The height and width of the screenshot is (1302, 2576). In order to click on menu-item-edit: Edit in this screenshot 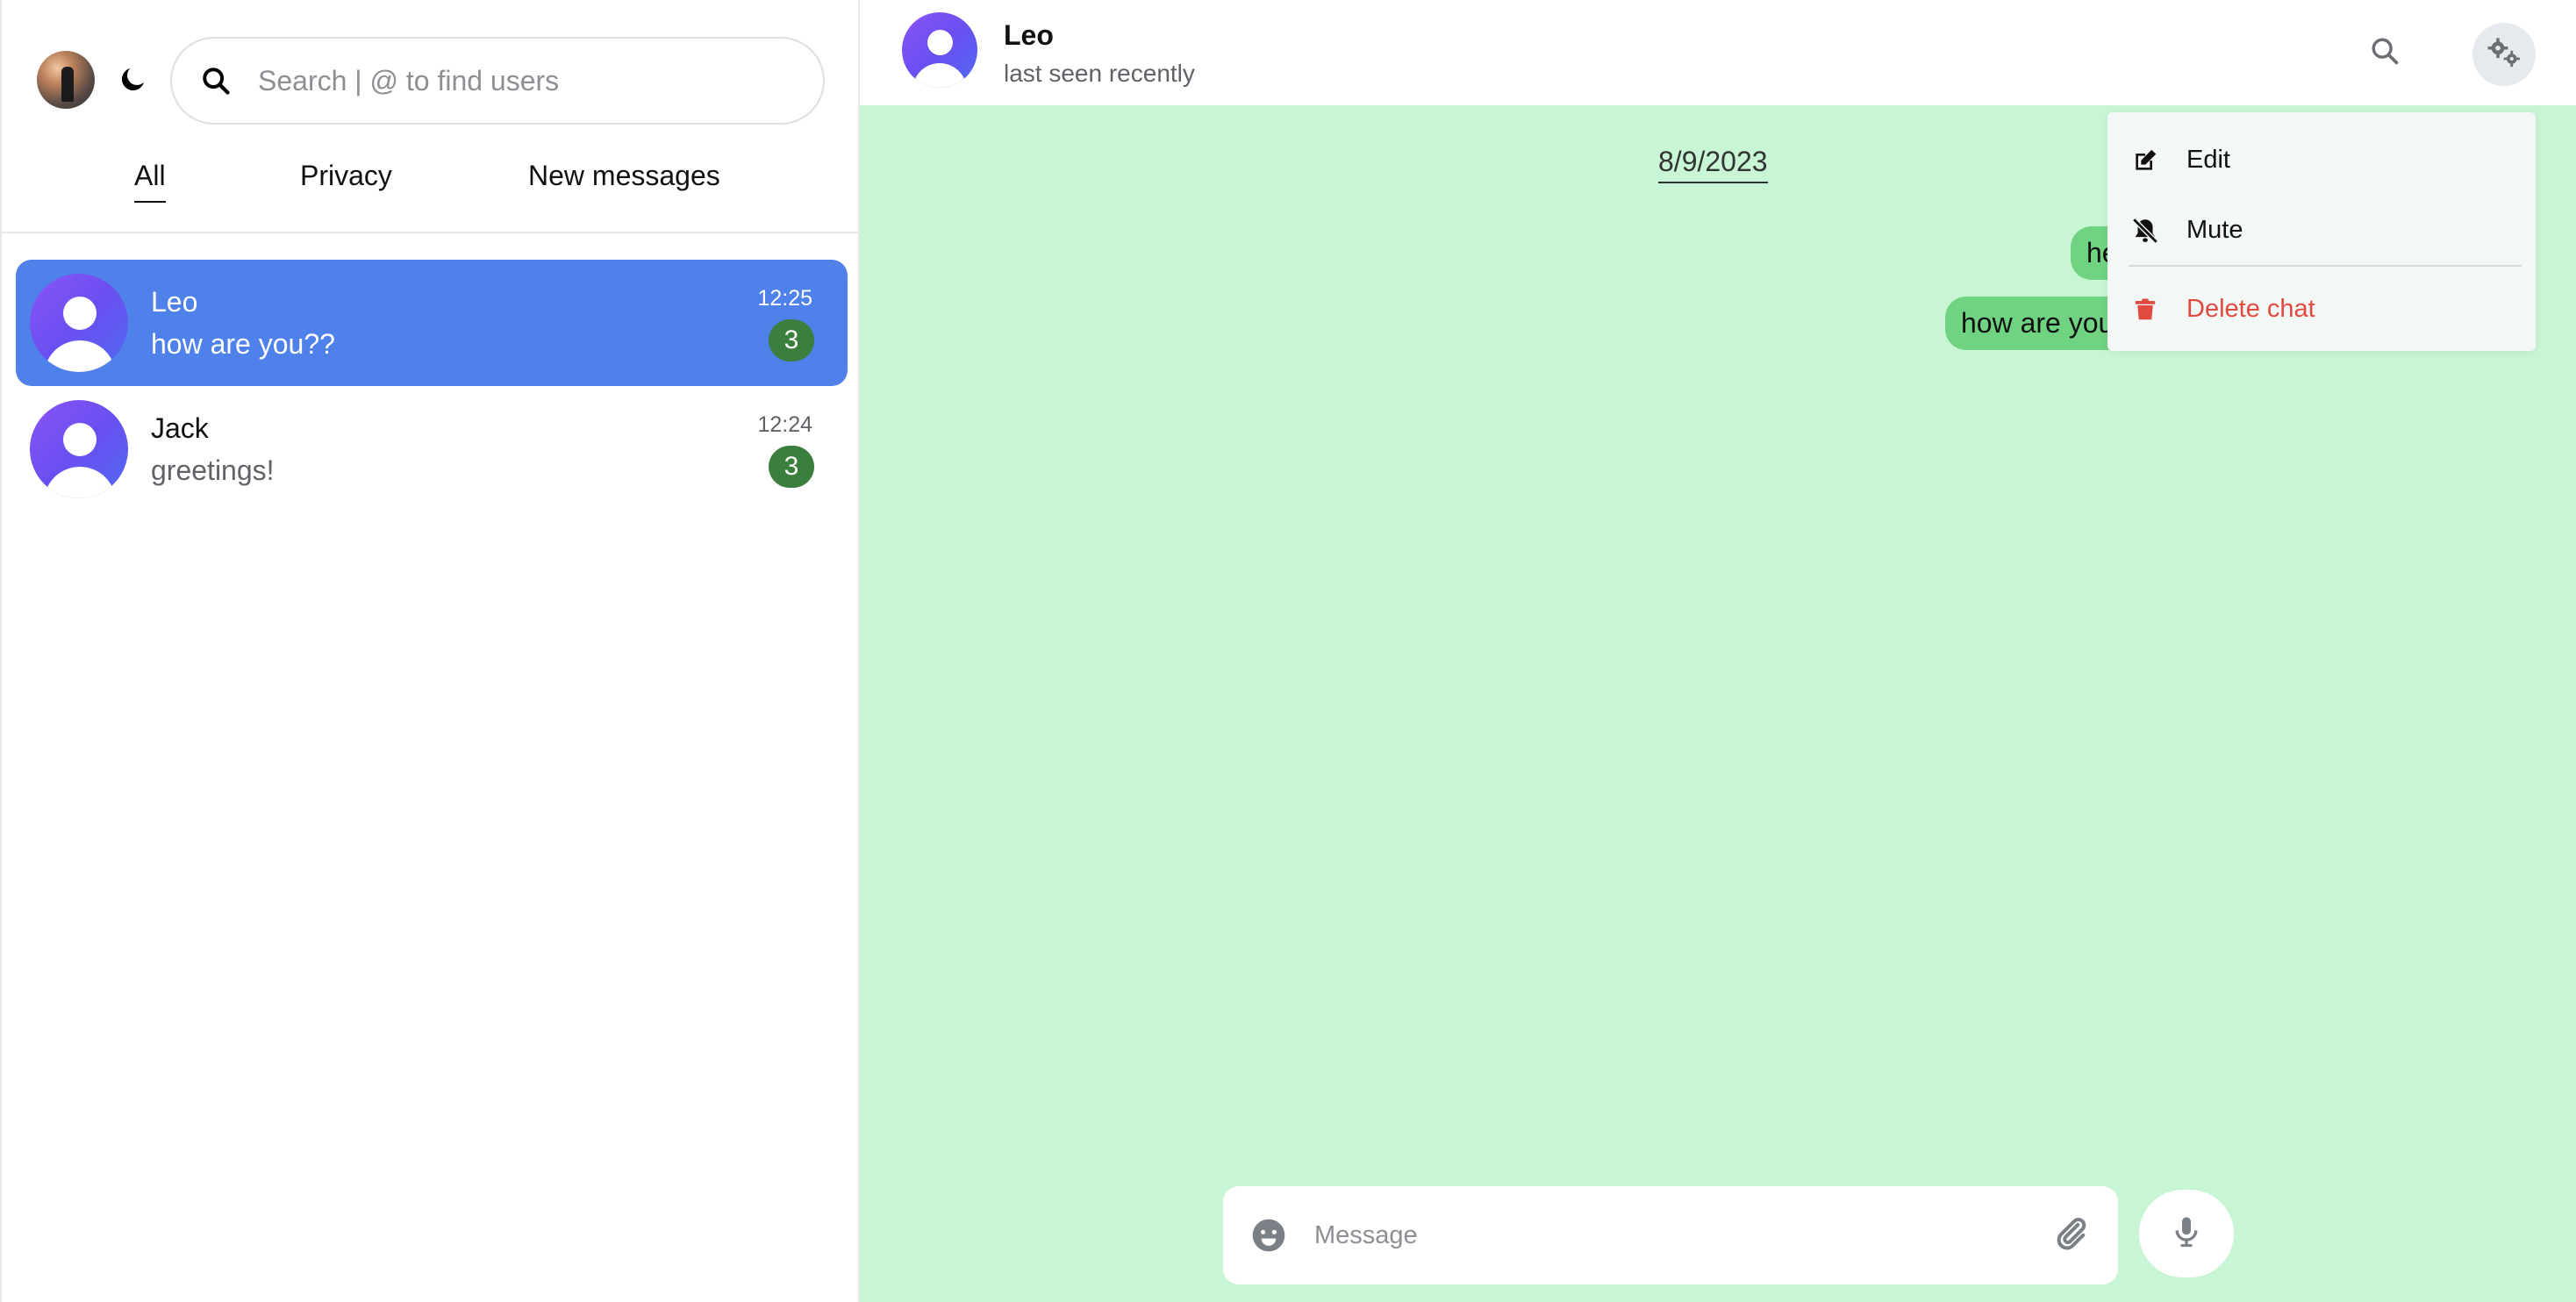, I will do `click(2321, 160)`.